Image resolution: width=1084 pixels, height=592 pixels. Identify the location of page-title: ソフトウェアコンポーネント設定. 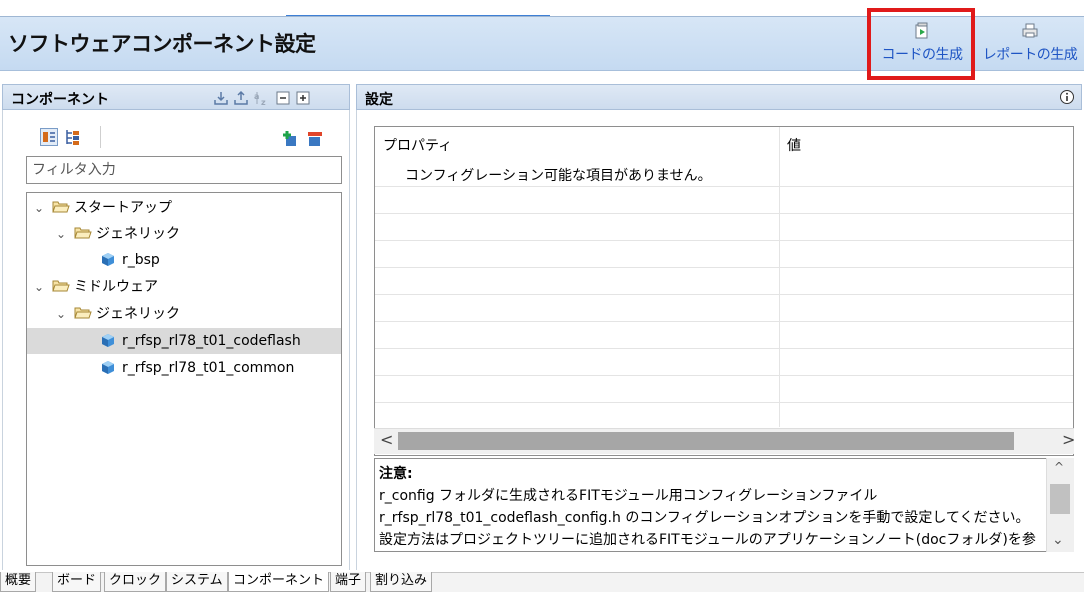
(162, 44).